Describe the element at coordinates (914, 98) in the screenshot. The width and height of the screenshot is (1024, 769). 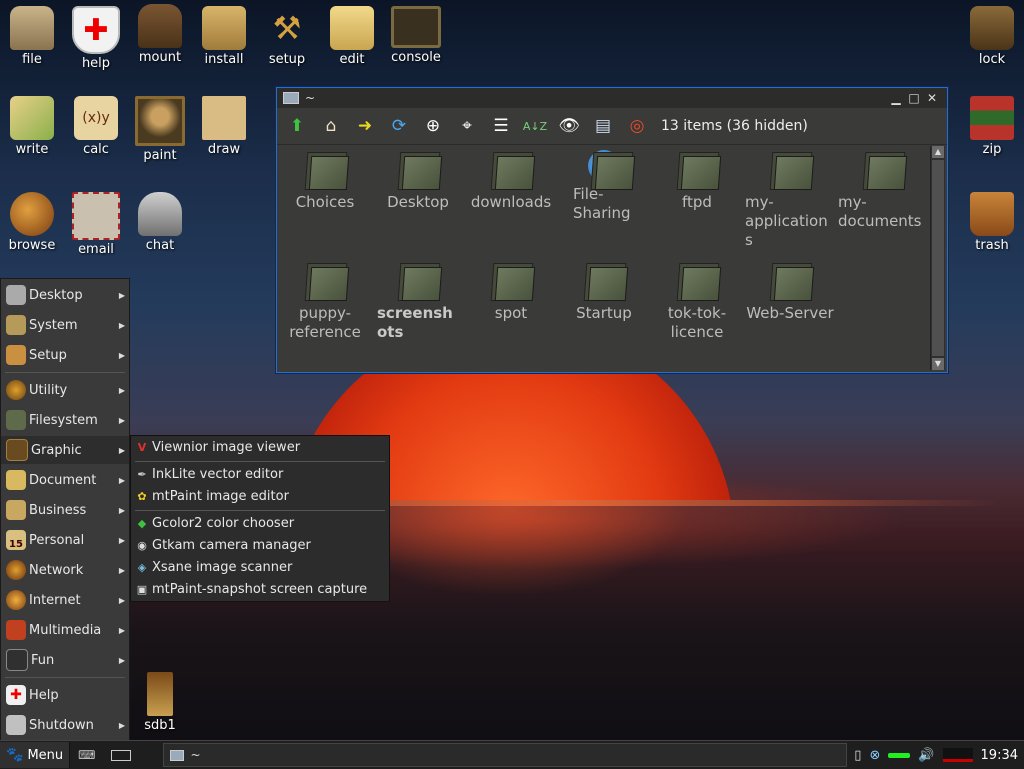
I see `maximize-button: □` at that location.